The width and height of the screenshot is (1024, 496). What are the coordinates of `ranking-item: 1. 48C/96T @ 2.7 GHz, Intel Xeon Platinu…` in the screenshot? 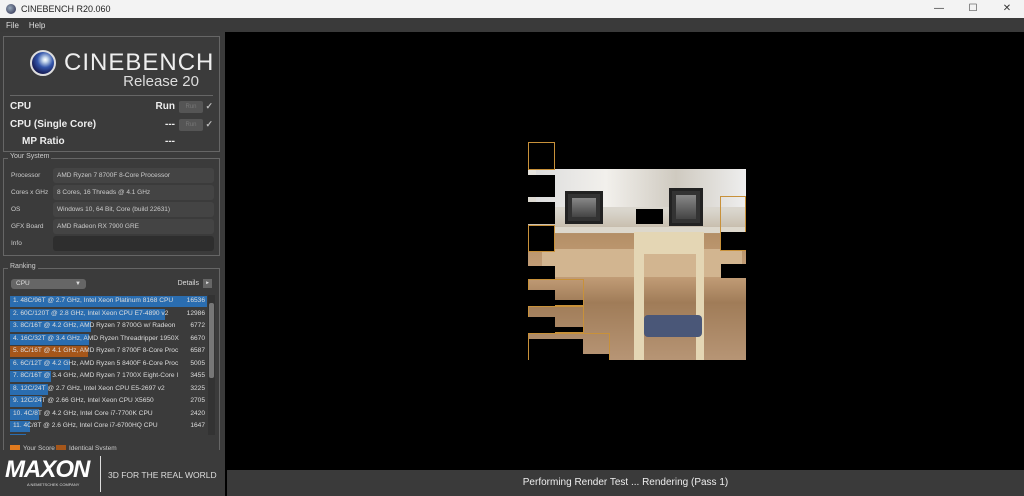 It's located at (108, 301).